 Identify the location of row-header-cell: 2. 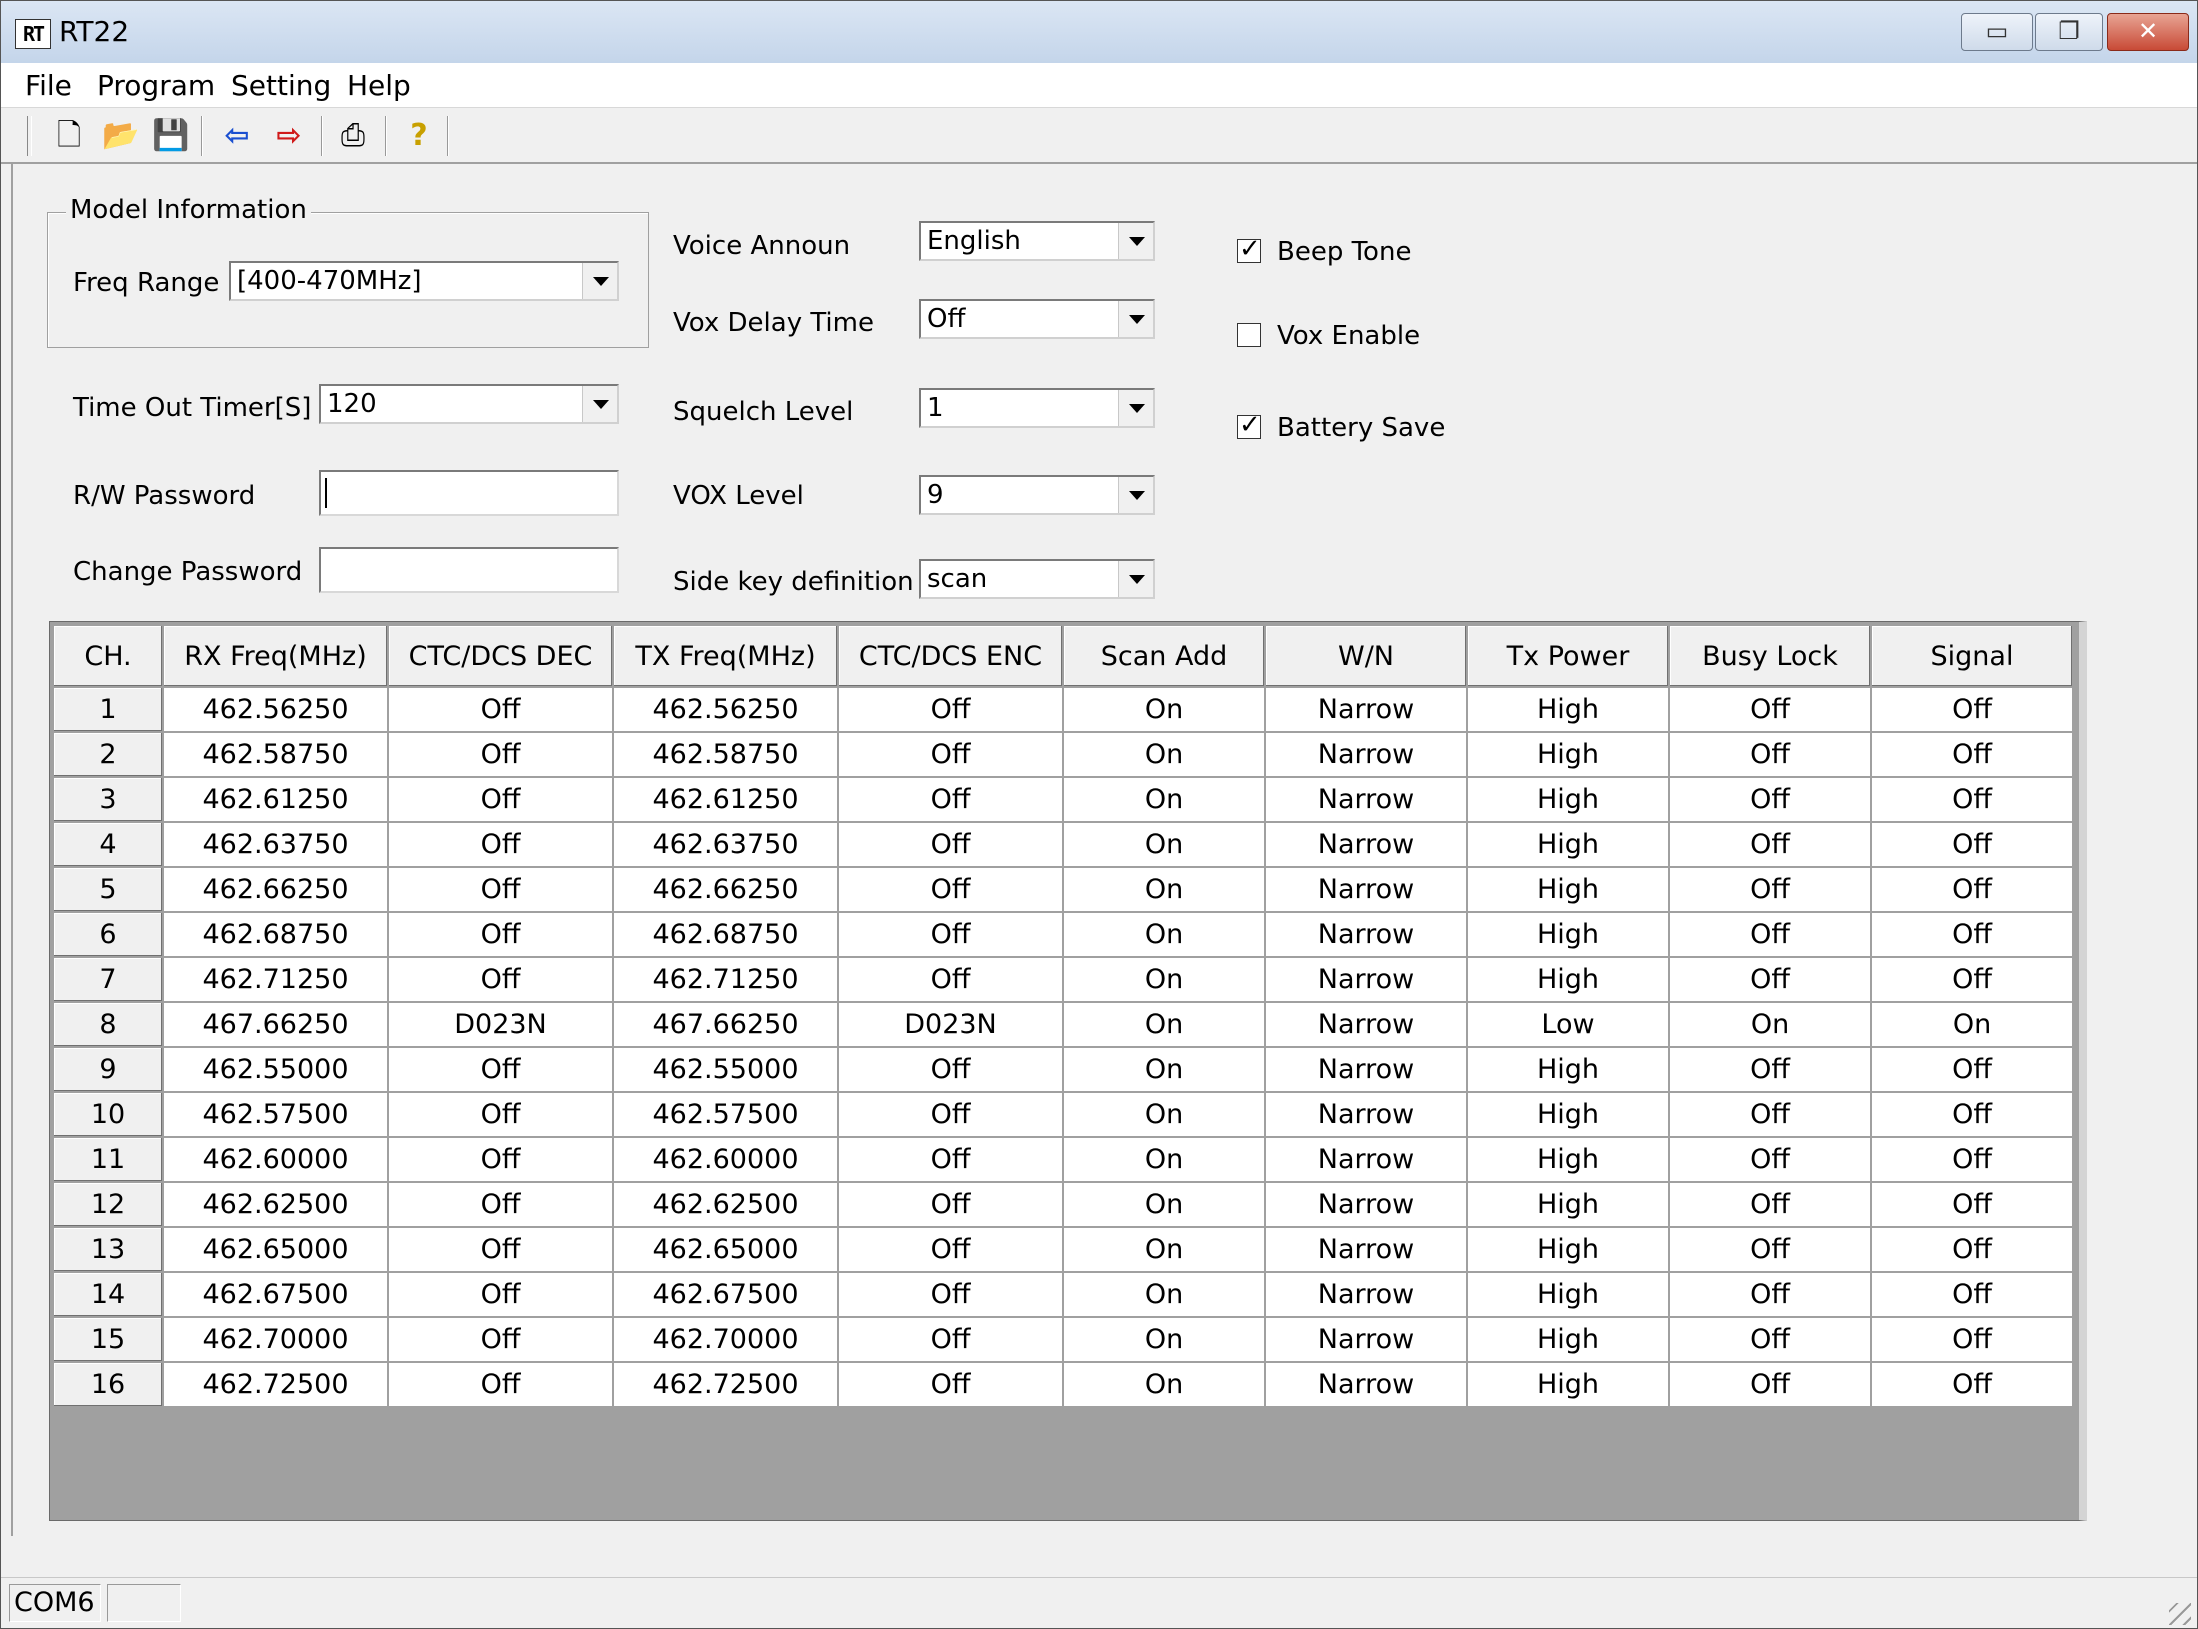
(108, 754).